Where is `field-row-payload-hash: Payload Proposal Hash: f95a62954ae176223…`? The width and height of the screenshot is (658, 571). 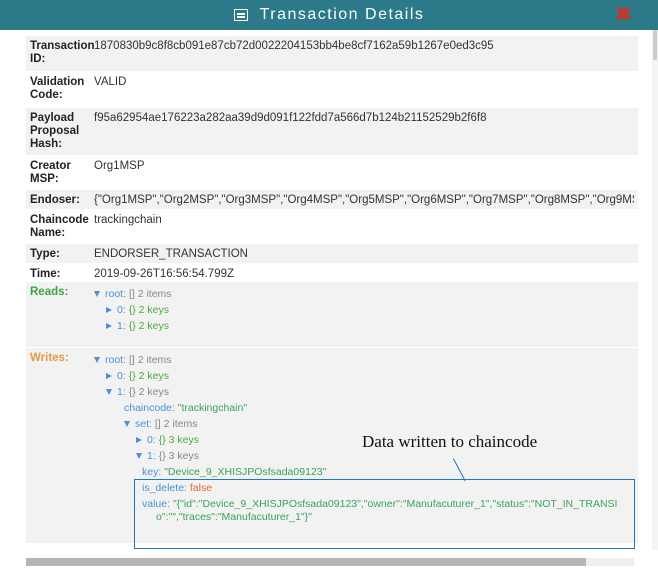
field-row-payload-hash: Payload Proposal Hash: f95a62954ae176223… is located at coordinates (332, 132).